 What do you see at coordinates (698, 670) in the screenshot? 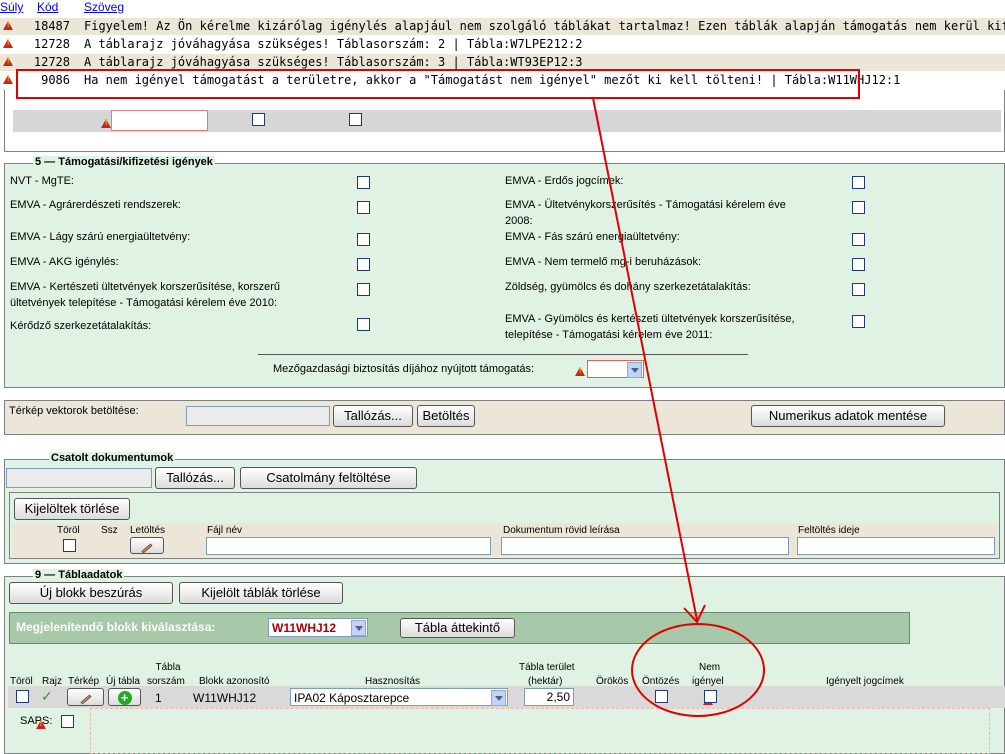
I see `highlight-ellipse` at bounding box center [698, 670].